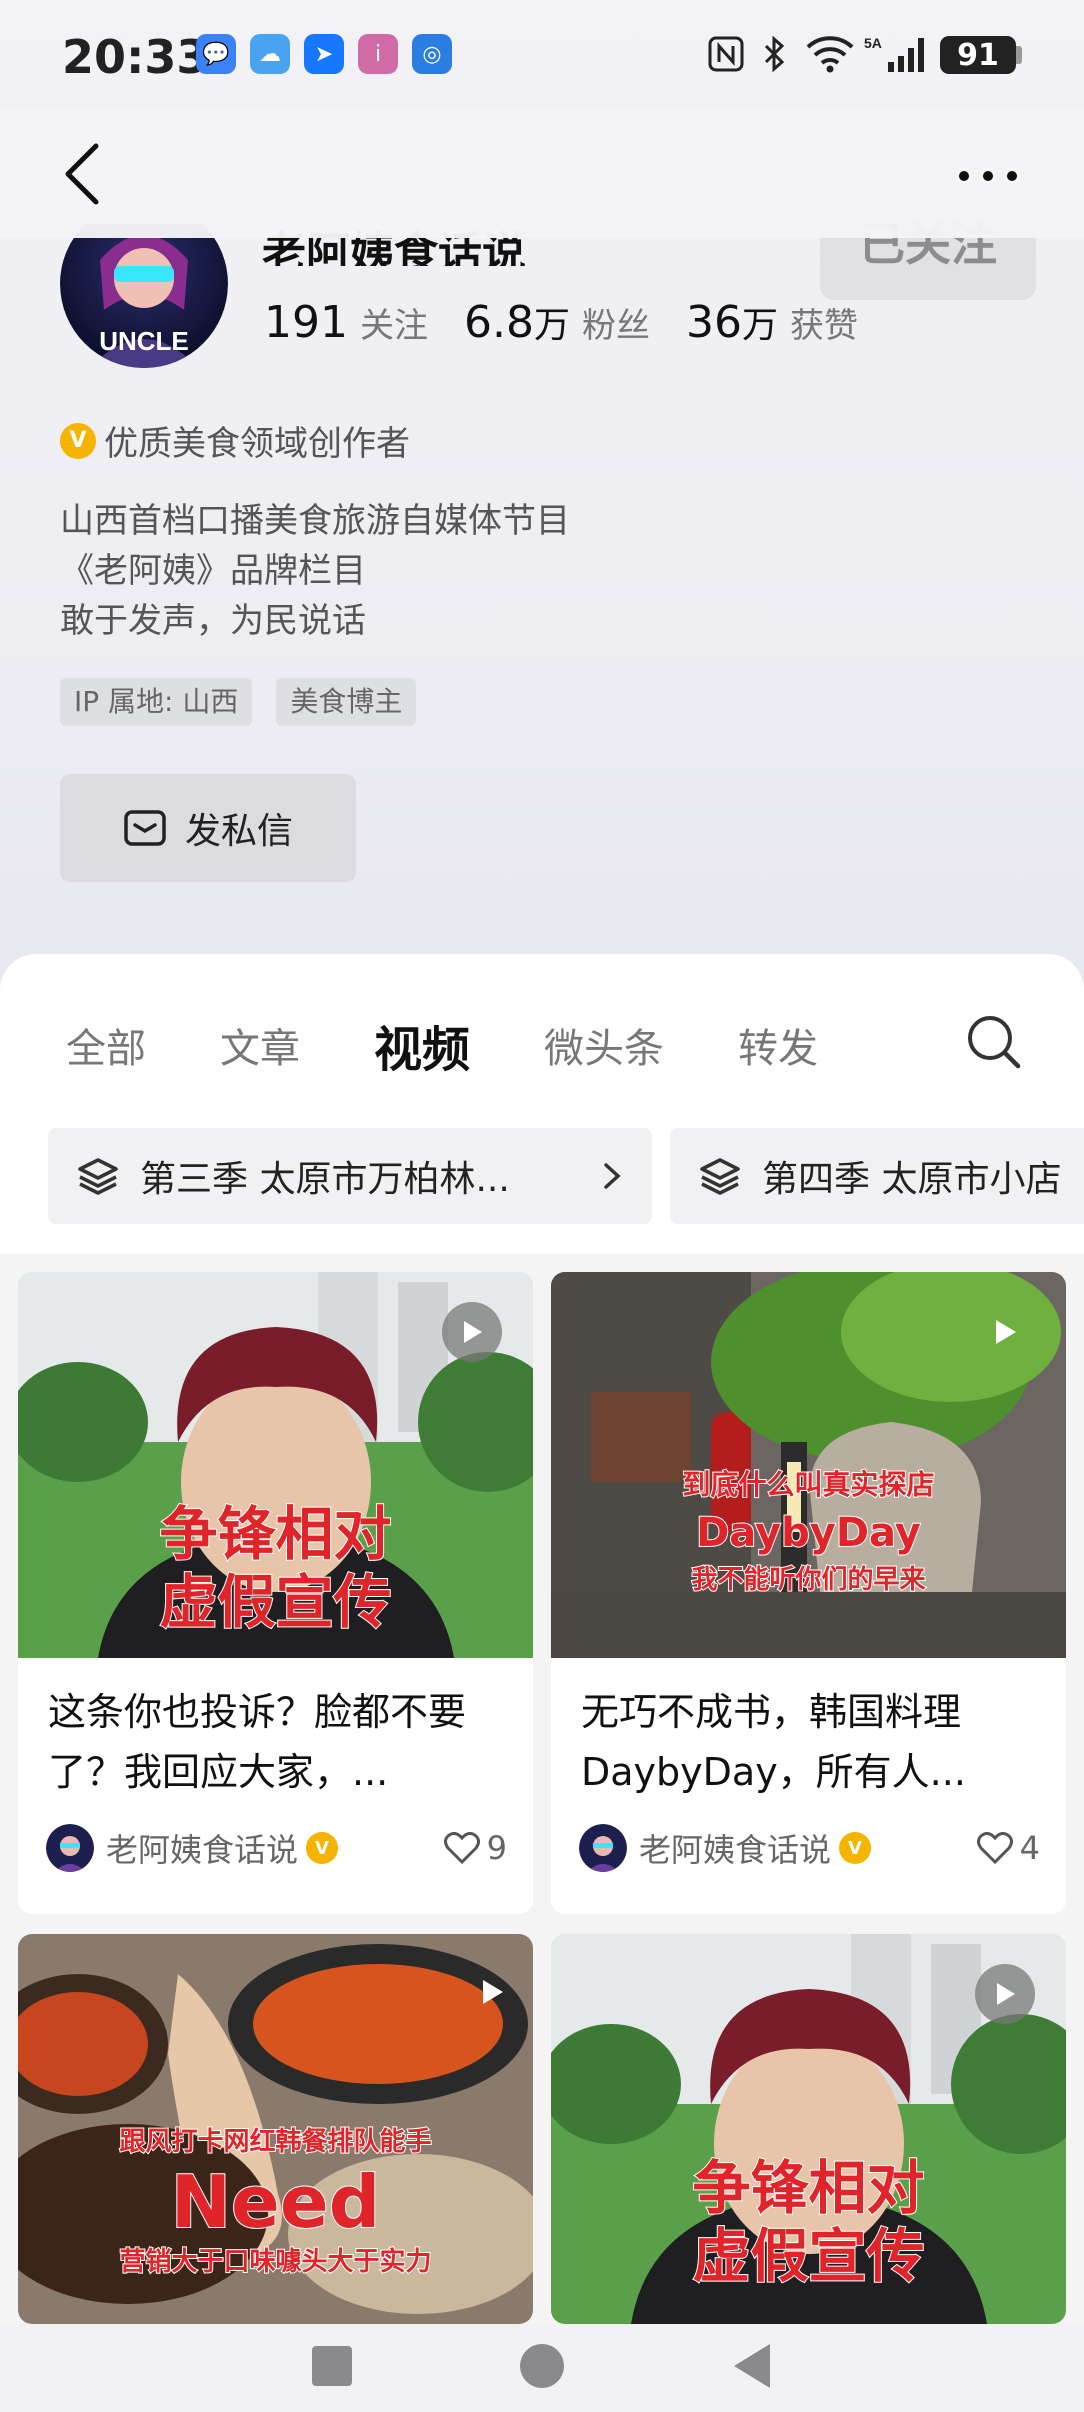 Image resolution: width=1084 pixels, height=2412 pixels. Describe the element at coordinates (144, 296) in the screenshot. I see `avatar: UNCLE` at that location.